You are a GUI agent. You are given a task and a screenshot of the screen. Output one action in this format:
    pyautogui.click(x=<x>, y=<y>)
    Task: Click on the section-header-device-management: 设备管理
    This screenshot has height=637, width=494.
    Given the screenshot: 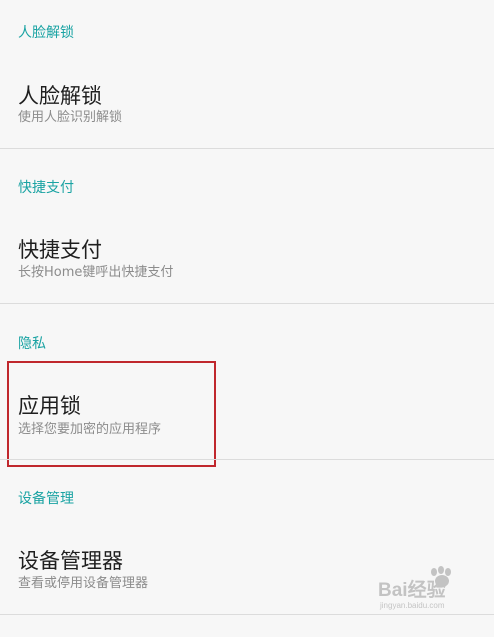 What is the action you would take?
    pyautogui.click(x=46, y=499)
    